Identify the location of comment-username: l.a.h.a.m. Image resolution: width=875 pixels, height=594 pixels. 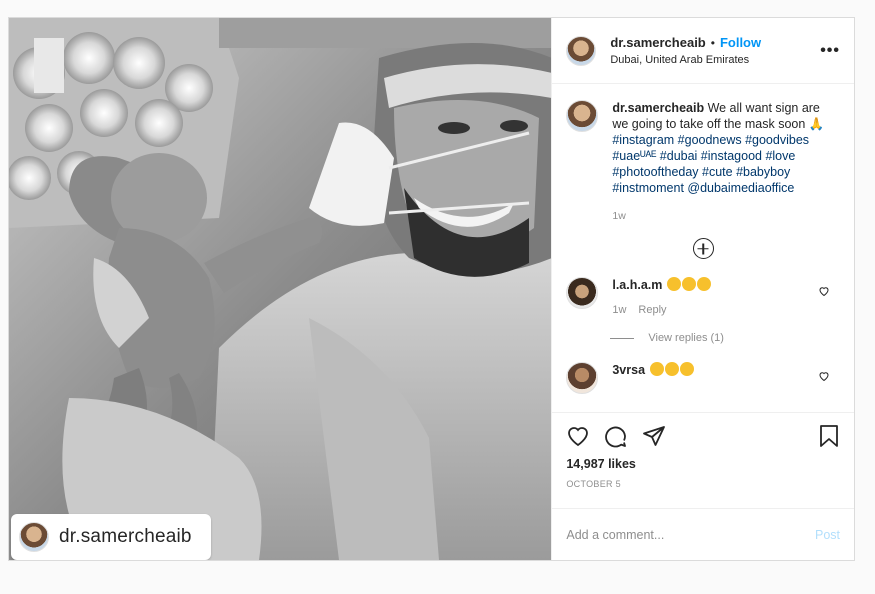
(637, 285).